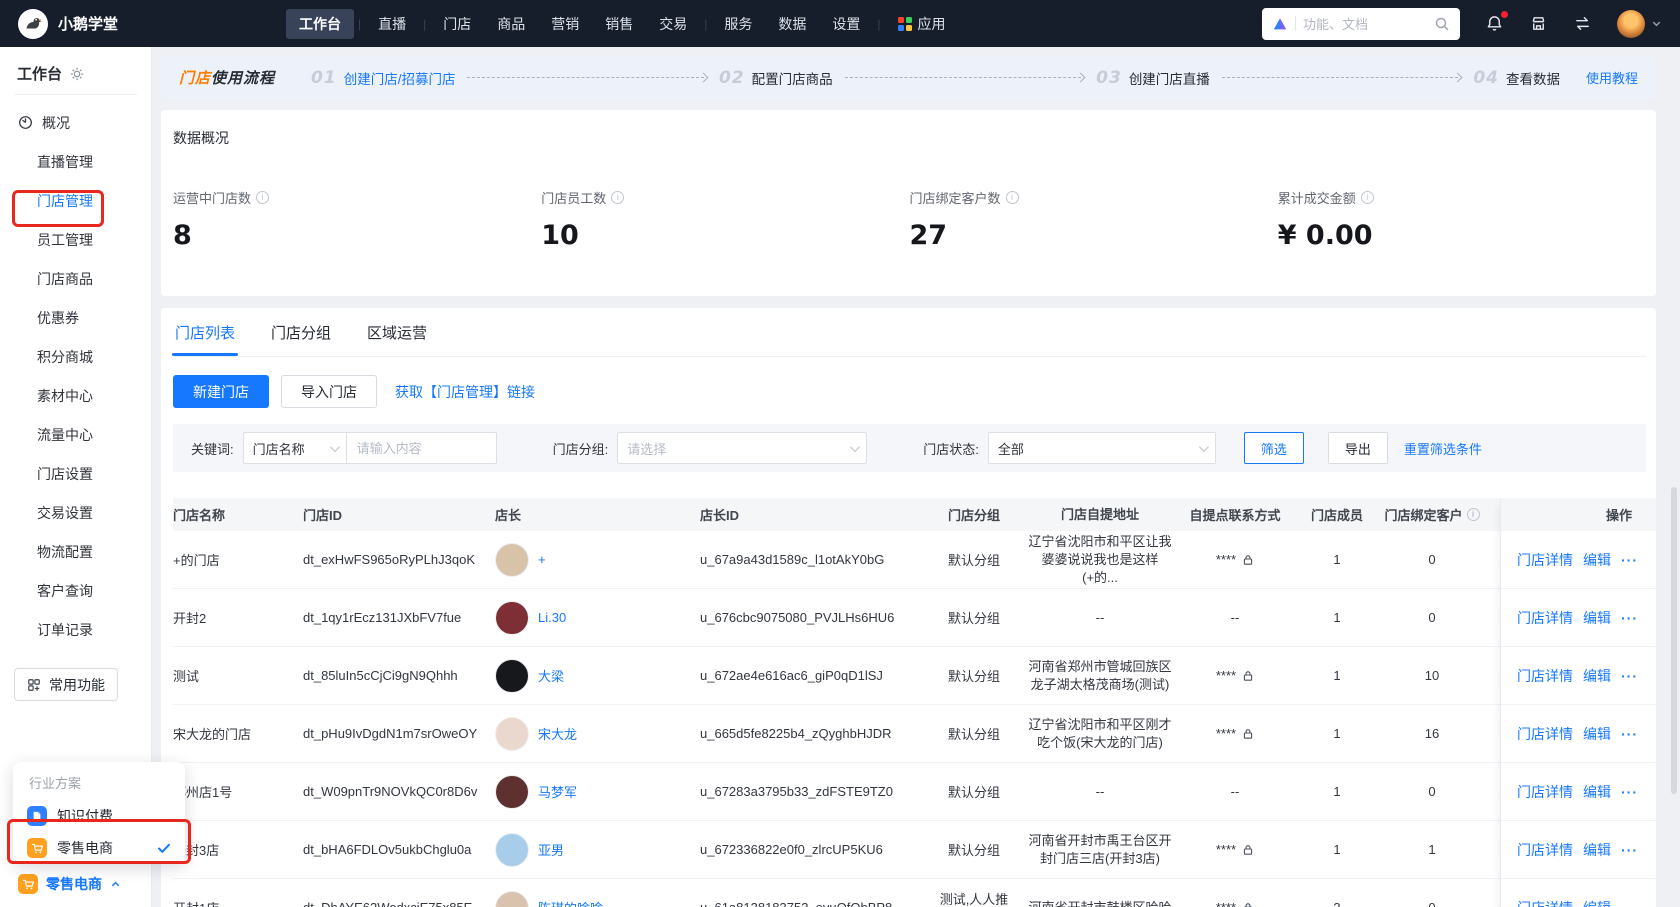  Describe the element at coordinates (557, 791) in the screenshot. I see `manager-name-link: 马梦军` at that location.